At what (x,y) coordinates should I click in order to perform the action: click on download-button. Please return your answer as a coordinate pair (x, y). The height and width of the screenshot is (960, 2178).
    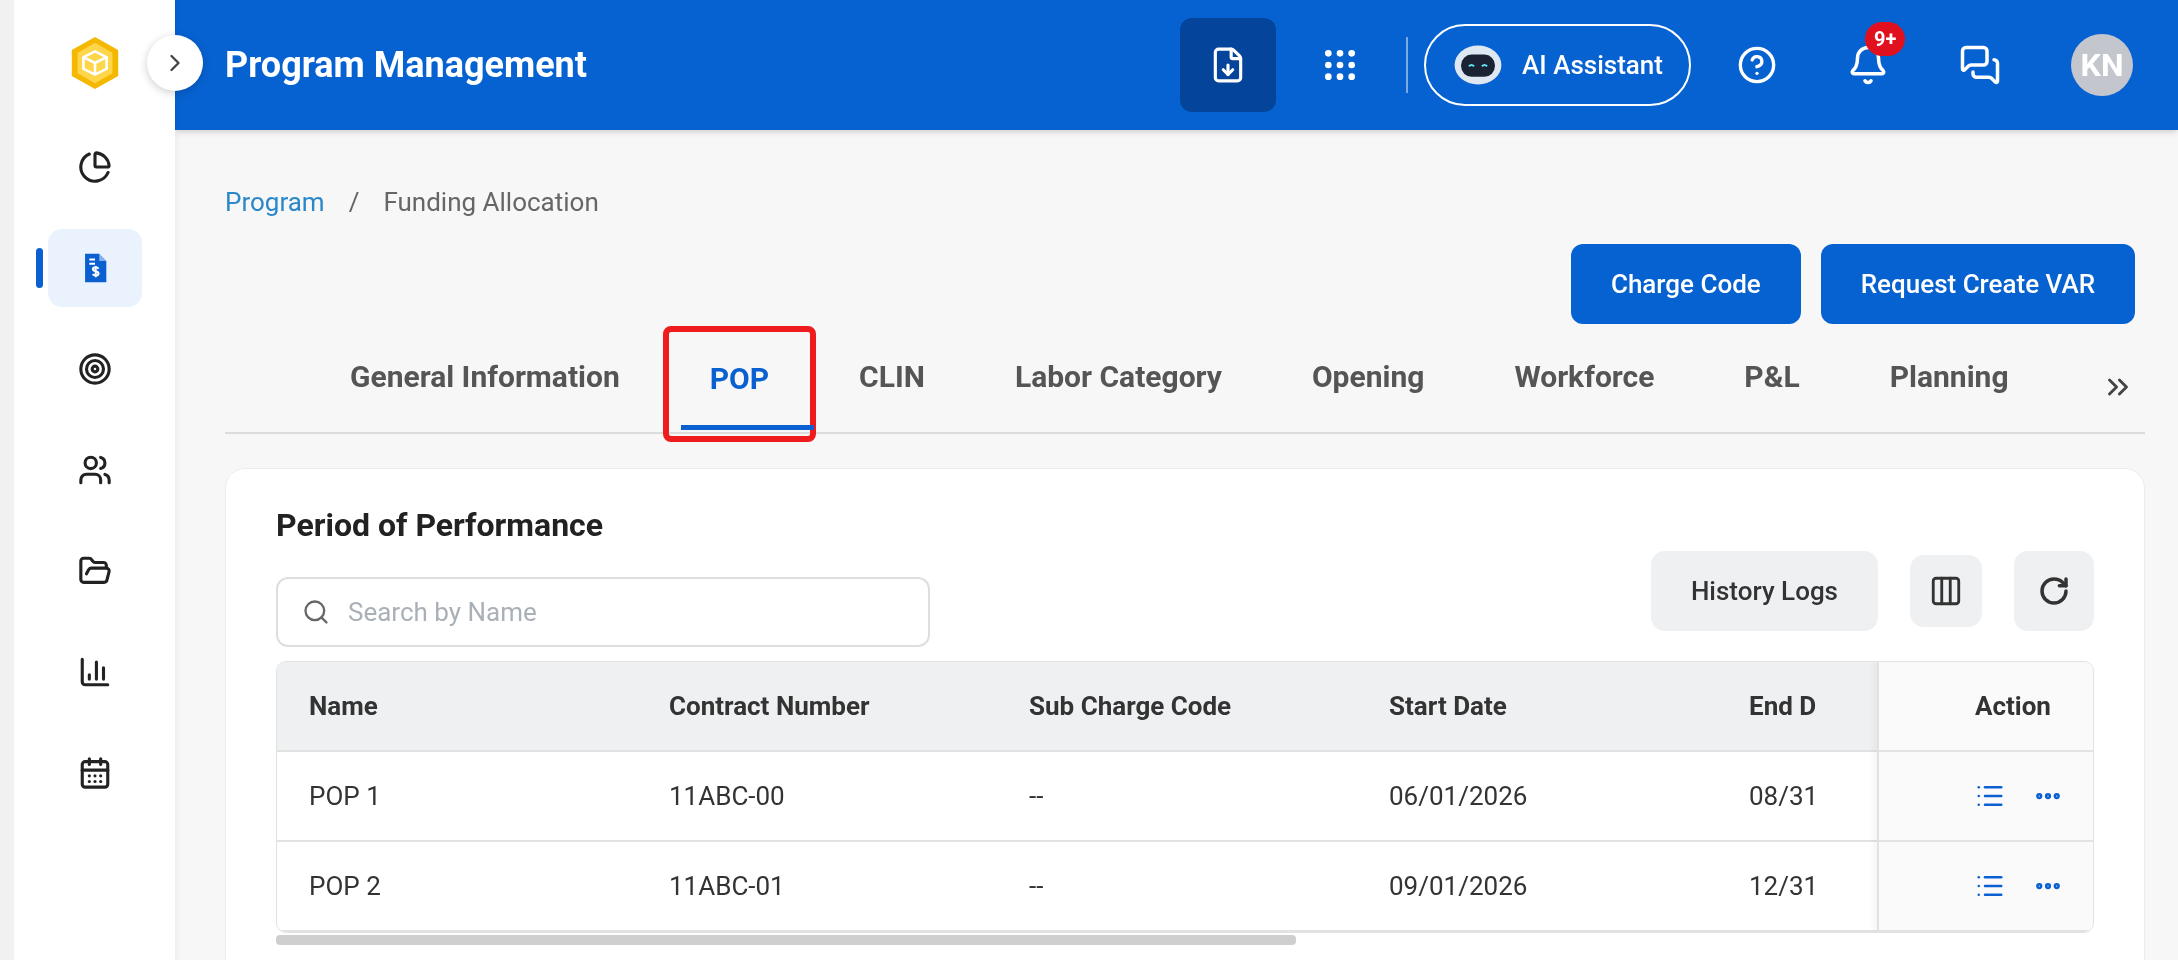
    Looking at the image, I should click on (1228, 65).